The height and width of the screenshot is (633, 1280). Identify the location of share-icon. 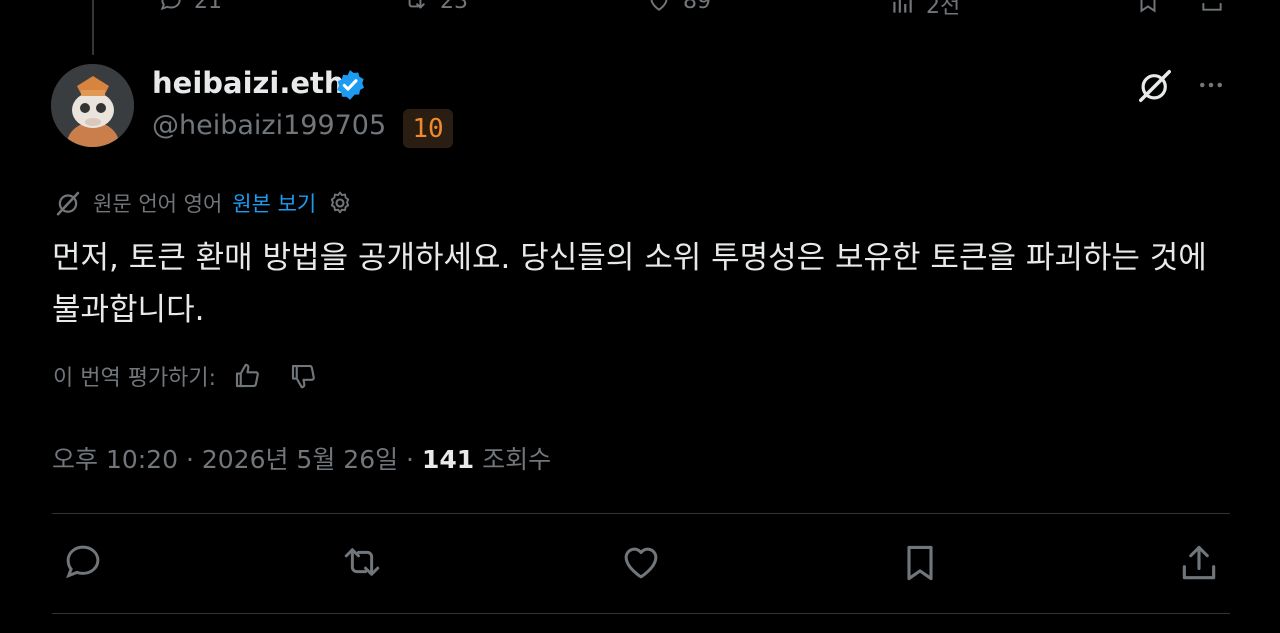
(1199, 562).